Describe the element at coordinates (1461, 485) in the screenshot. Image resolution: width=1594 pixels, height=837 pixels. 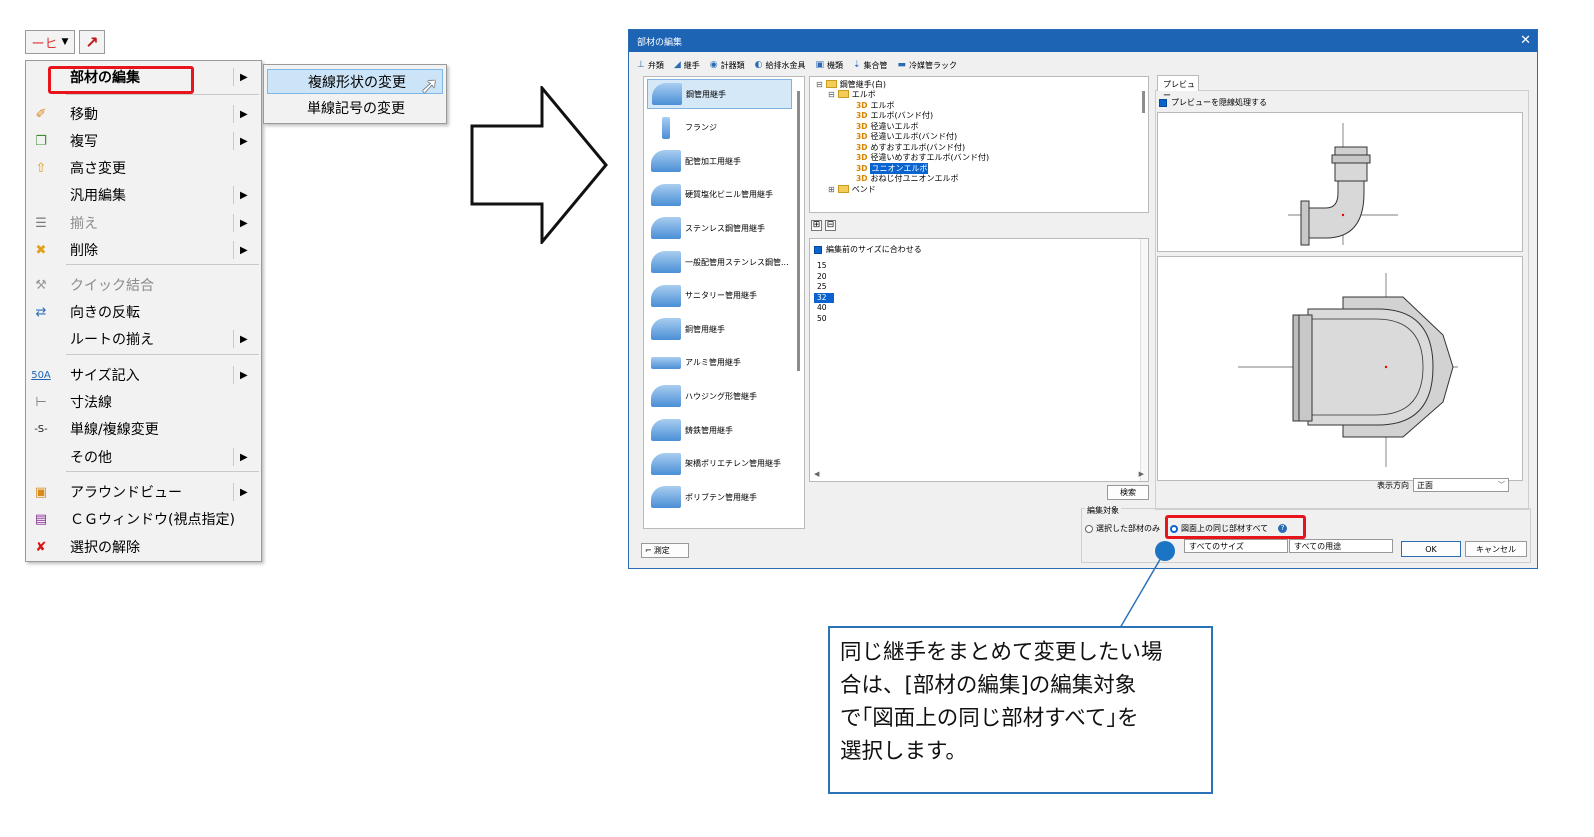
I see `view-direction-select: 正面 ﹀` at that location.